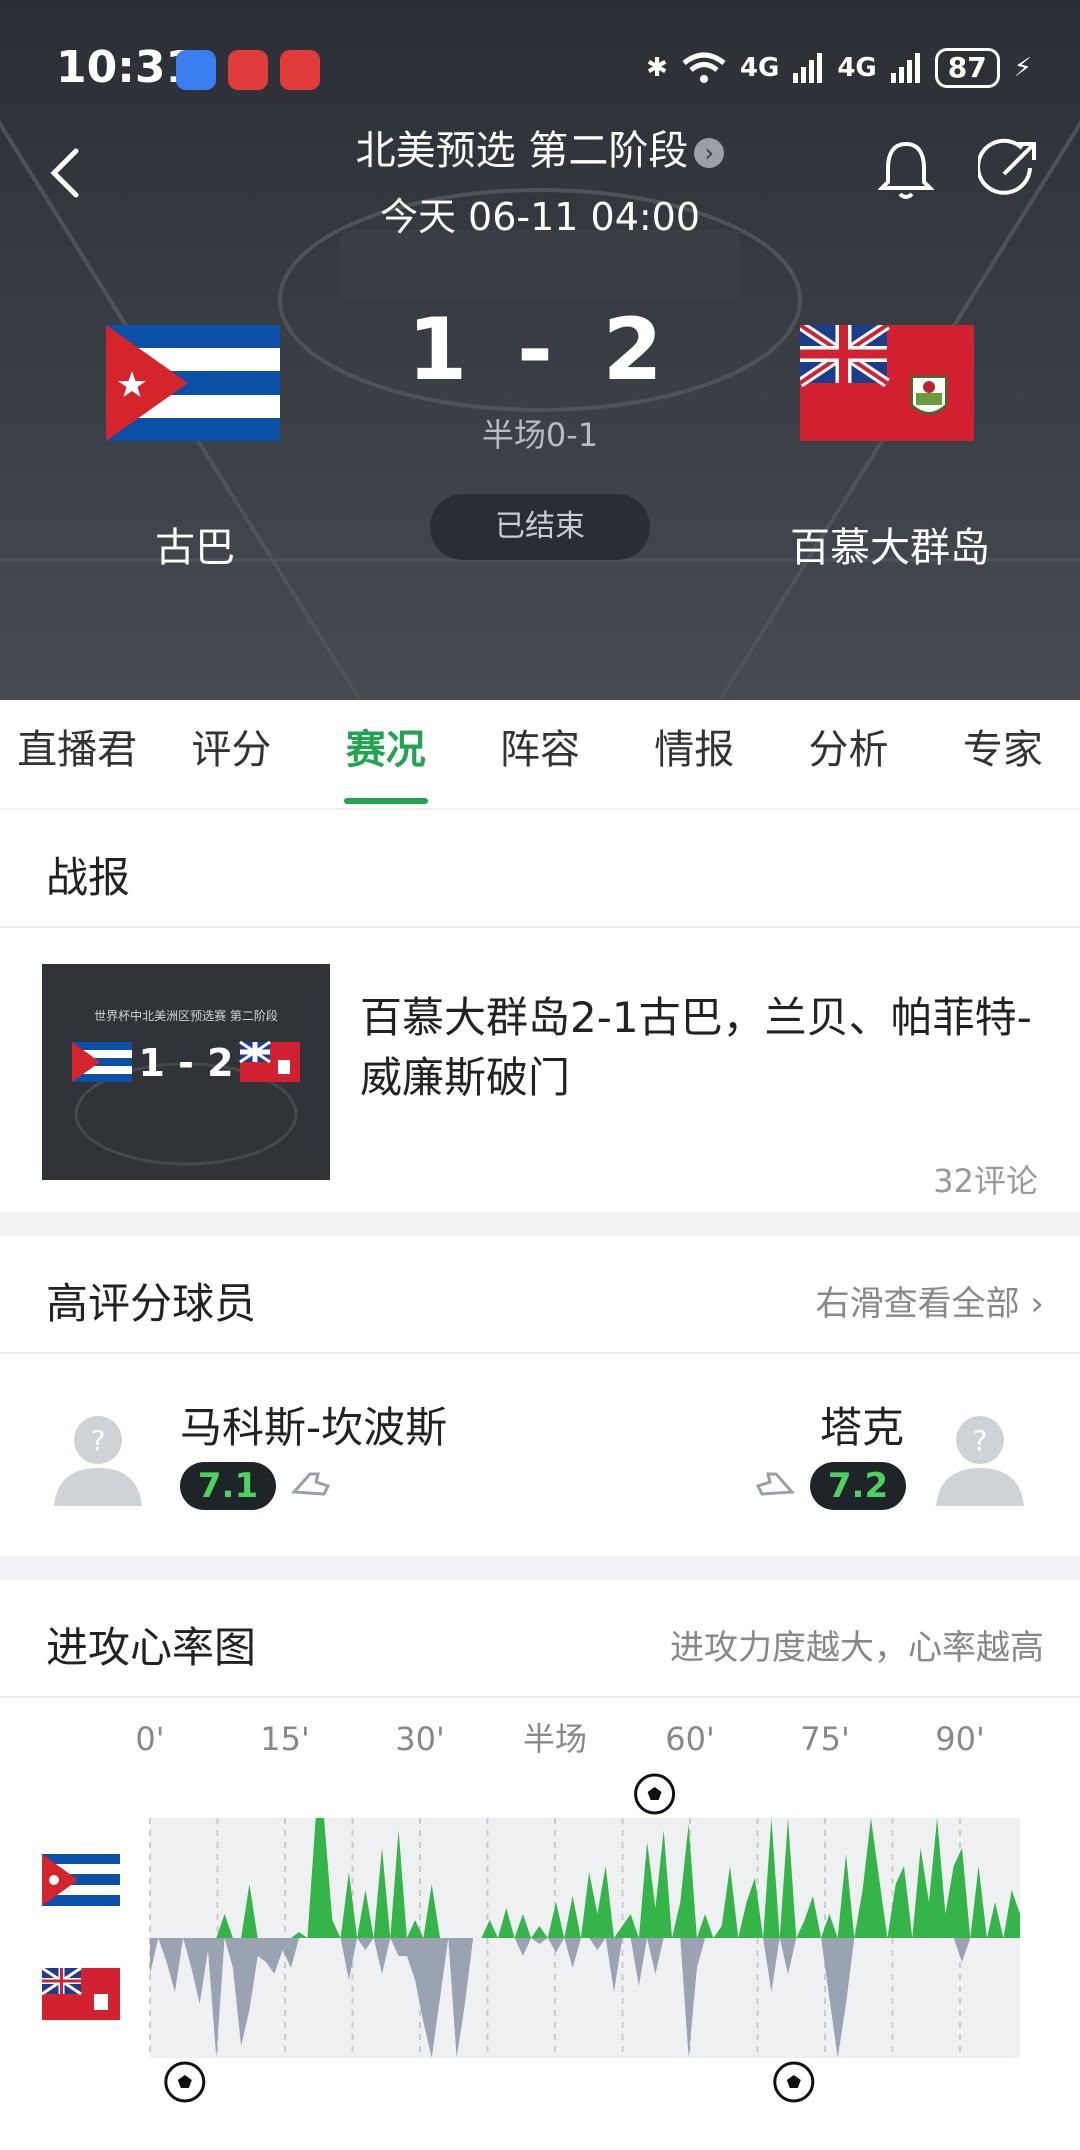 The image size is (1080, 2150). I want to click on away-player-rating: 7.2, so click(858, 1486).